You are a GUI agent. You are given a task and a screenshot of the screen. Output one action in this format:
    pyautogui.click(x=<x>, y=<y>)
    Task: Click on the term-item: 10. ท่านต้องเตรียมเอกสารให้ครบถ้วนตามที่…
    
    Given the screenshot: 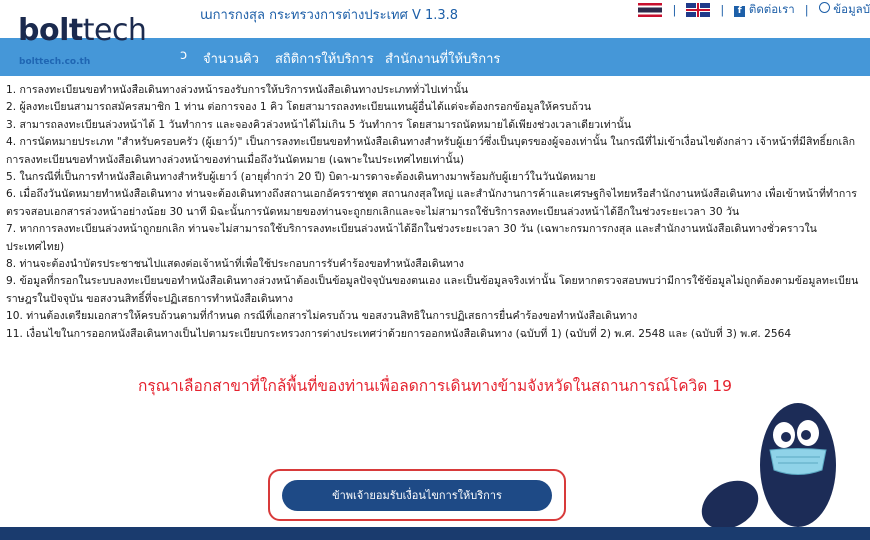 What is the action you would take?
    pyautogui.click(x=322, y=316)
    